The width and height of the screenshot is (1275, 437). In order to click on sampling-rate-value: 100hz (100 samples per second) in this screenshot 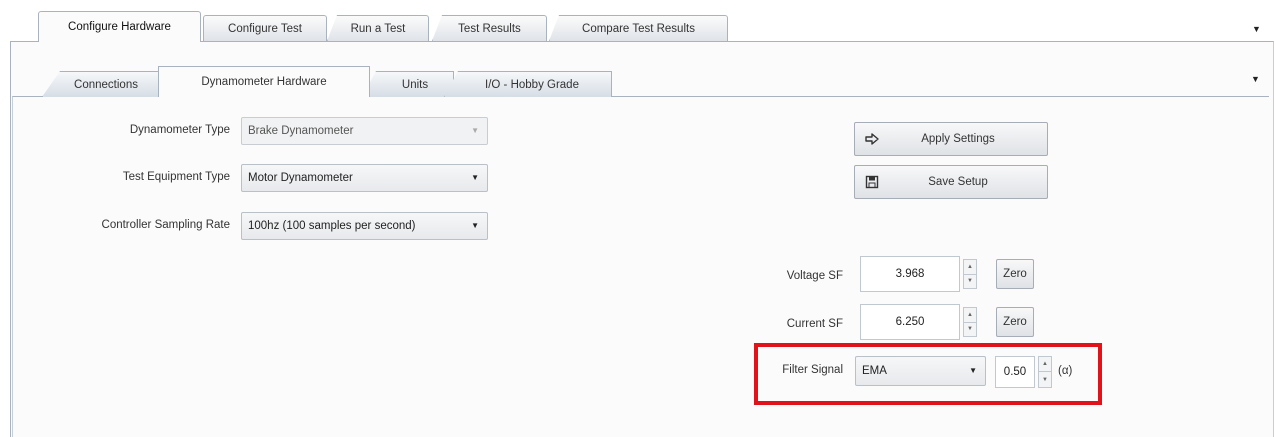, I will do `click(332, 226)`.